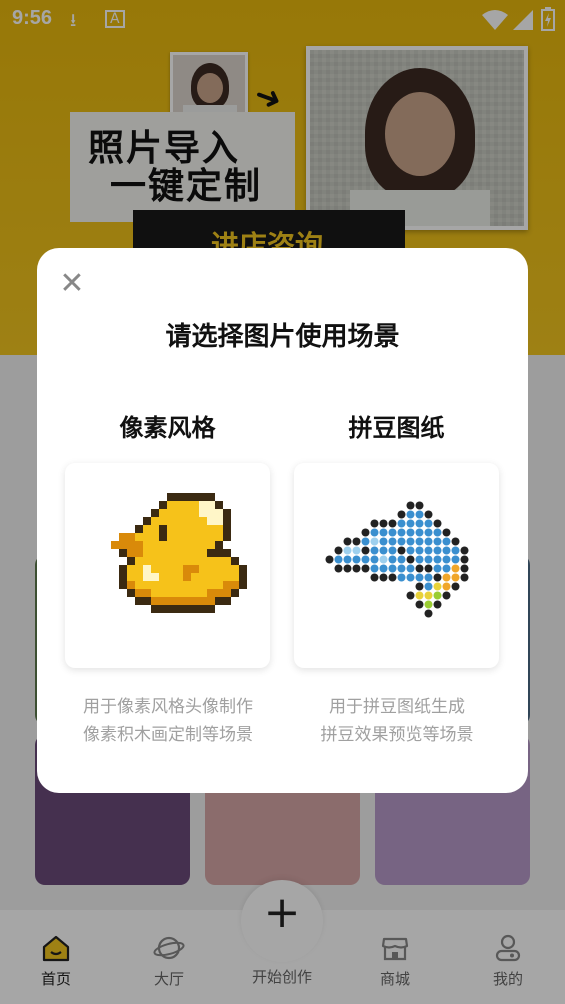 This screenshot has height=1004, width=565. I want to click on option-pixel-desc-line2: 像素积木画定制等场景, so click(168, 735).